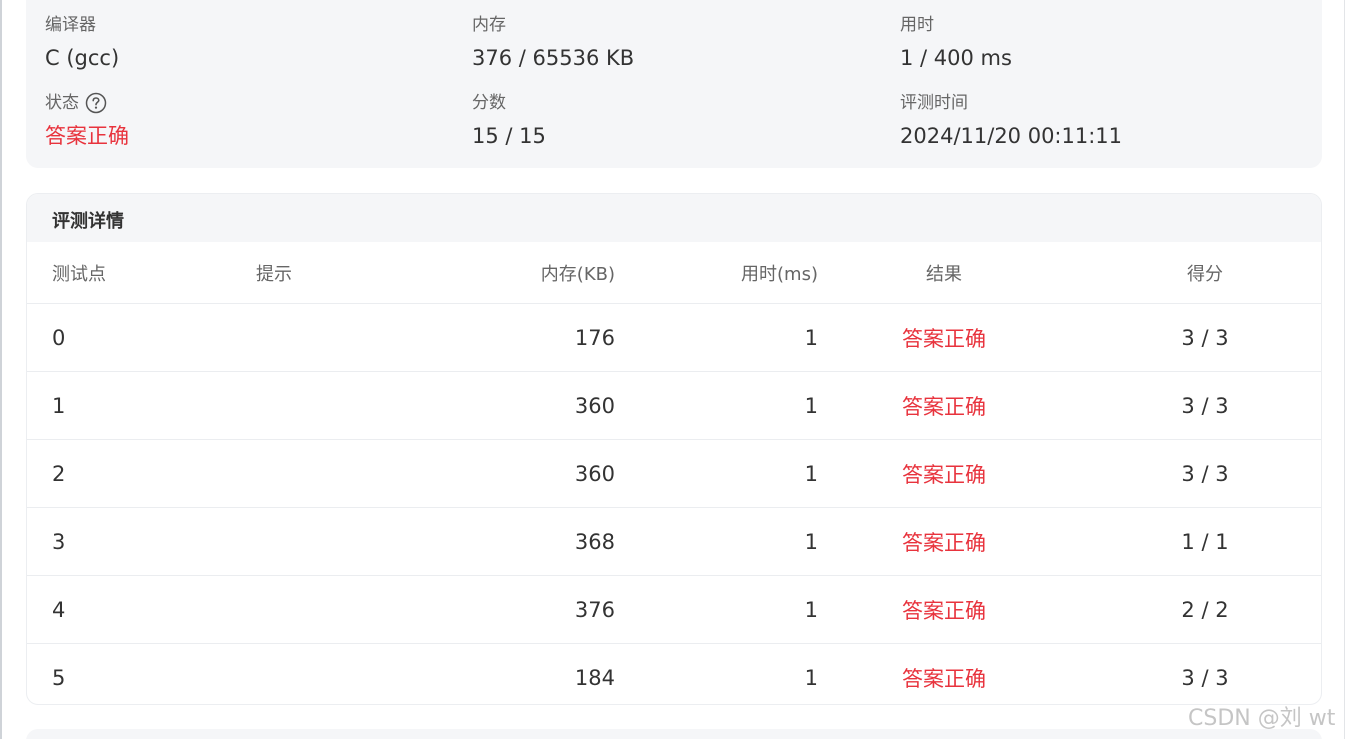 The width and height of the screenshot is (1354, 739). What do you see at coordinates (509, 121) in the screenshot?
I see `score-item: 分数 15 / 15` at bounding box center [509, 121].